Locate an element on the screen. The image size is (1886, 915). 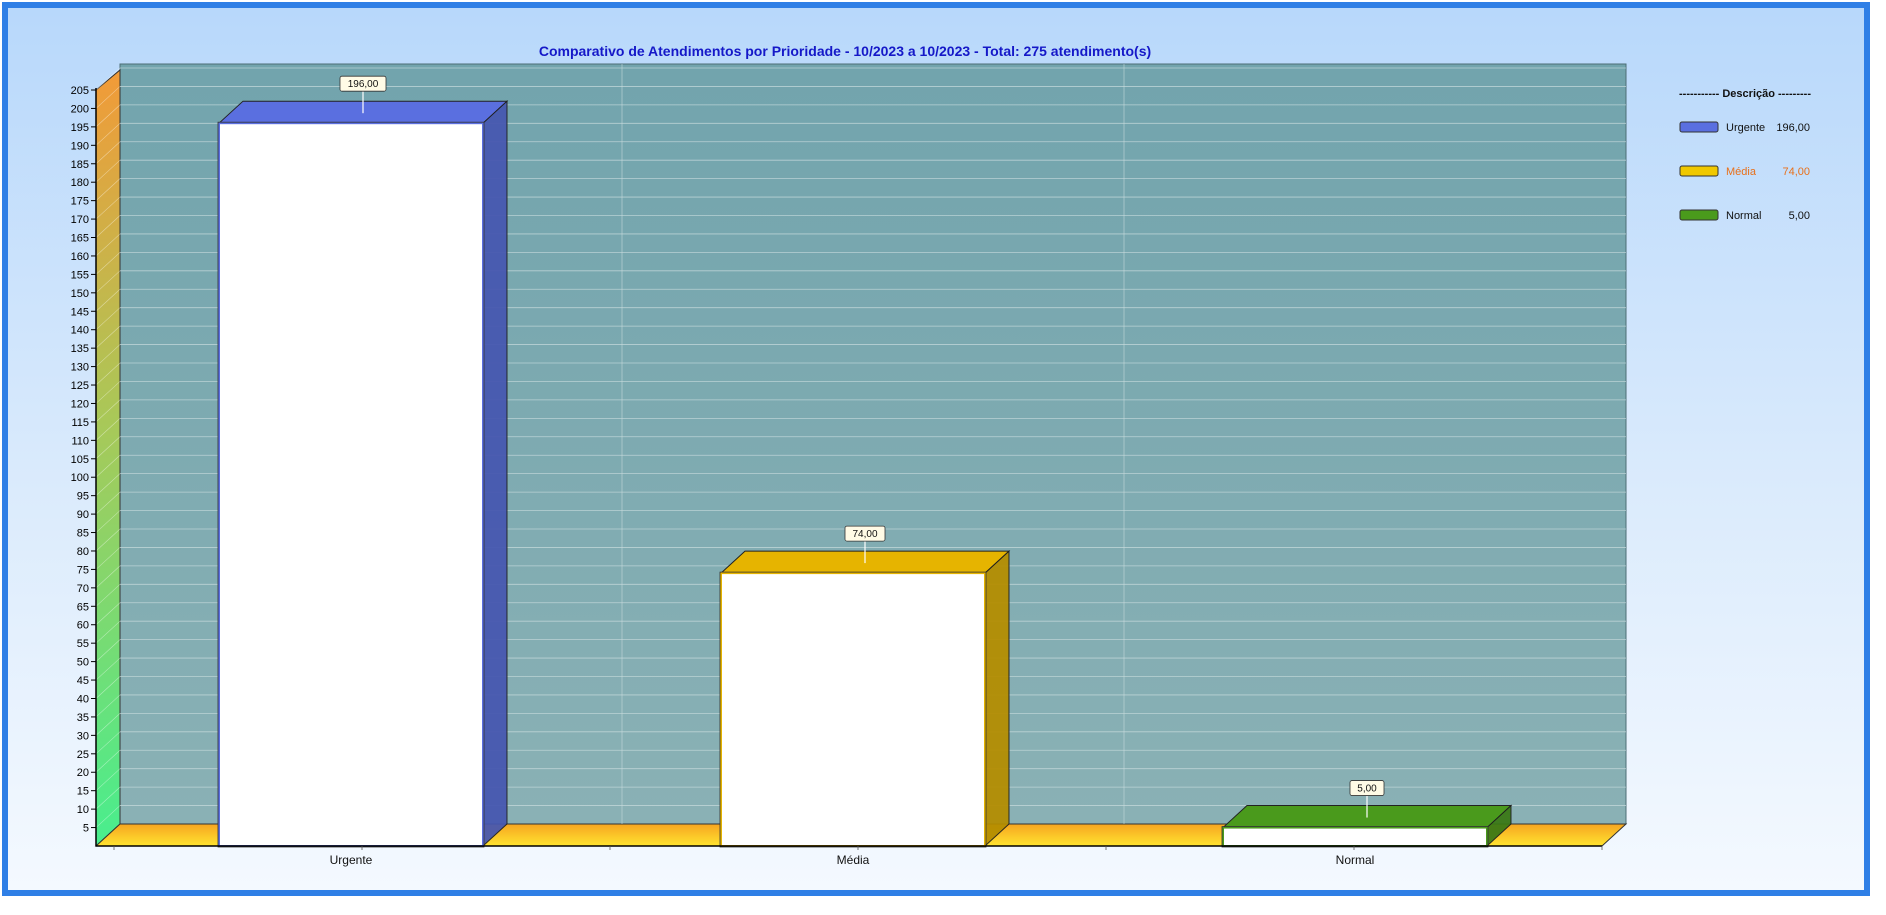
y-tick-label: 55 is located at coordinates (83, 644).